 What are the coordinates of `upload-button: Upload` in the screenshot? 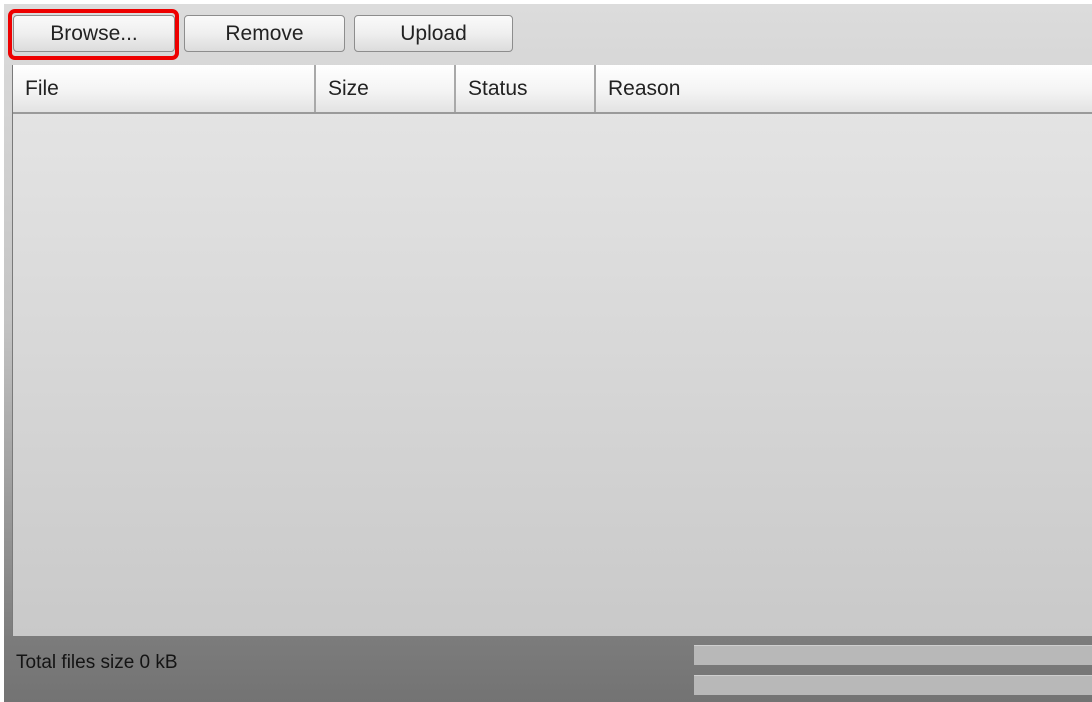 It's located at (433, 33).